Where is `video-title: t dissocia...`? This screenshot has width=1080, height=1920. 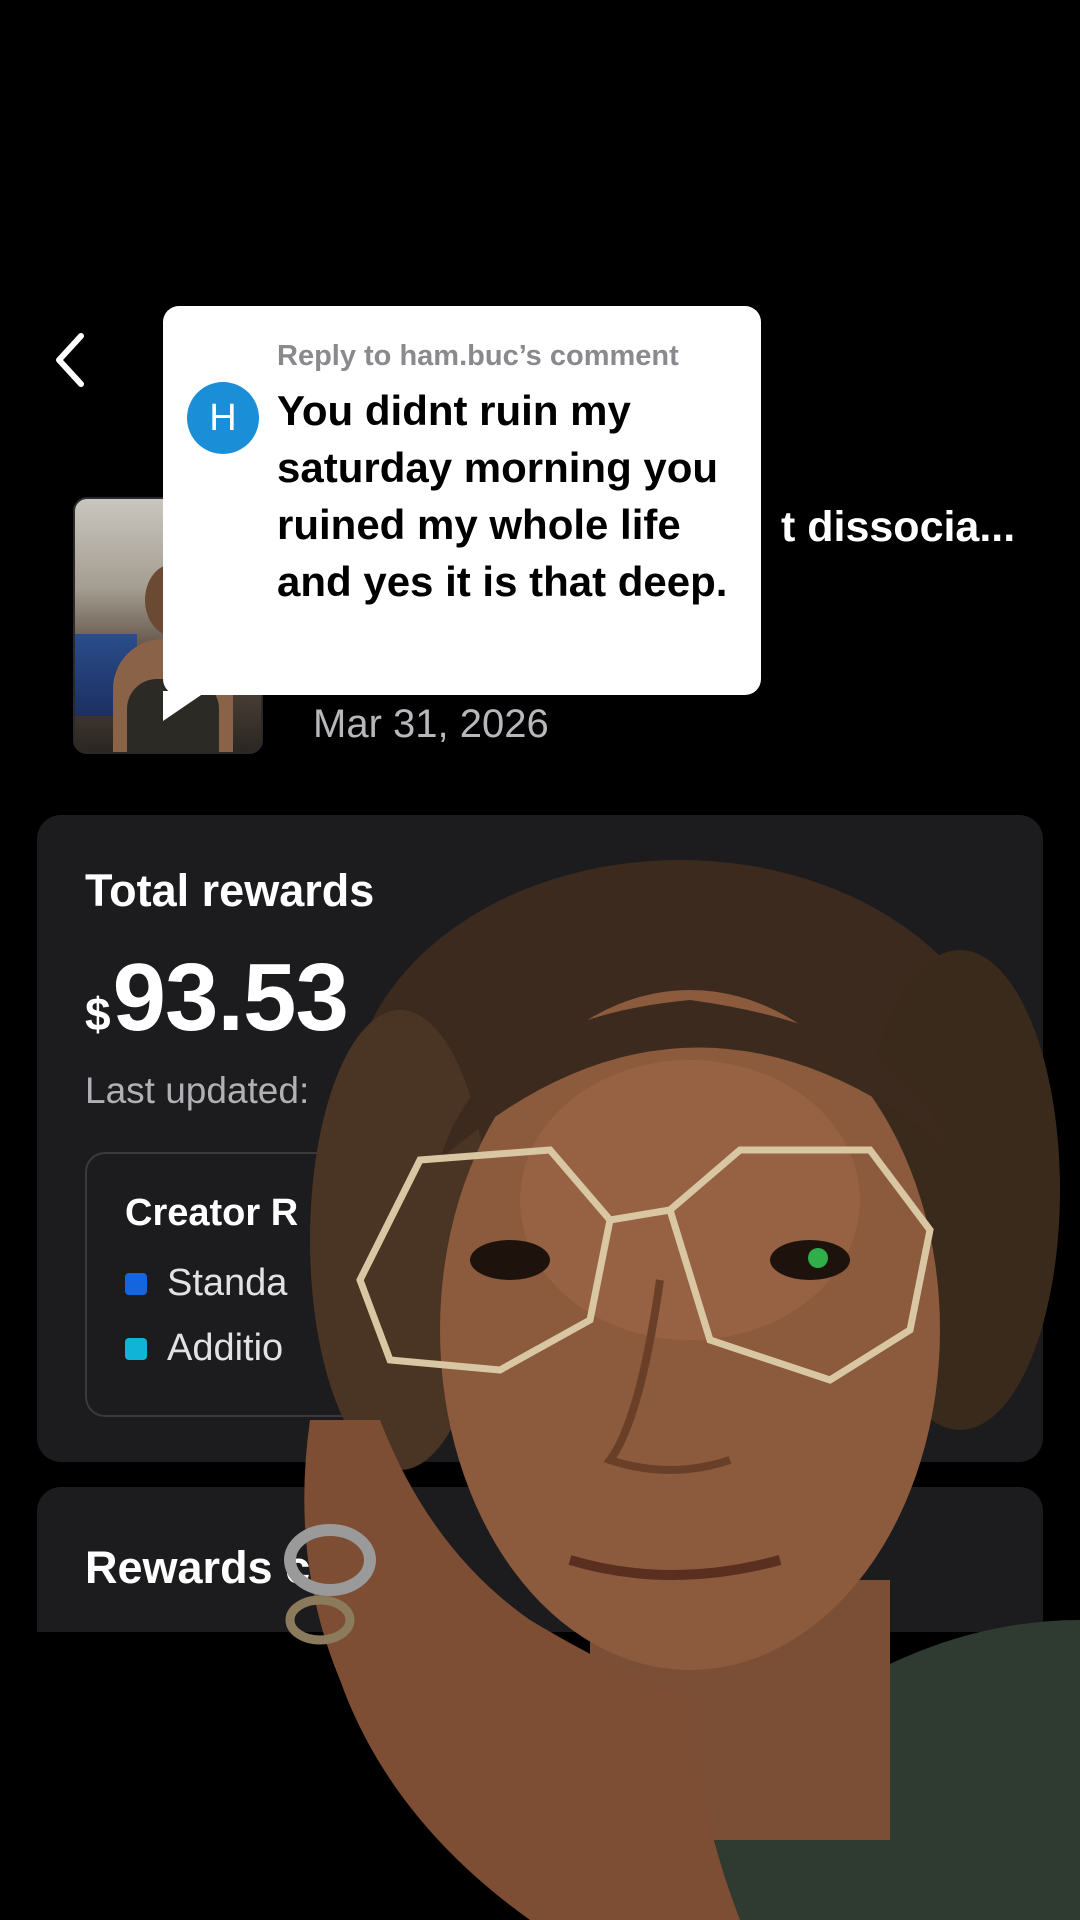
video-title: t dissocia... is located at coordinates (898, 527).